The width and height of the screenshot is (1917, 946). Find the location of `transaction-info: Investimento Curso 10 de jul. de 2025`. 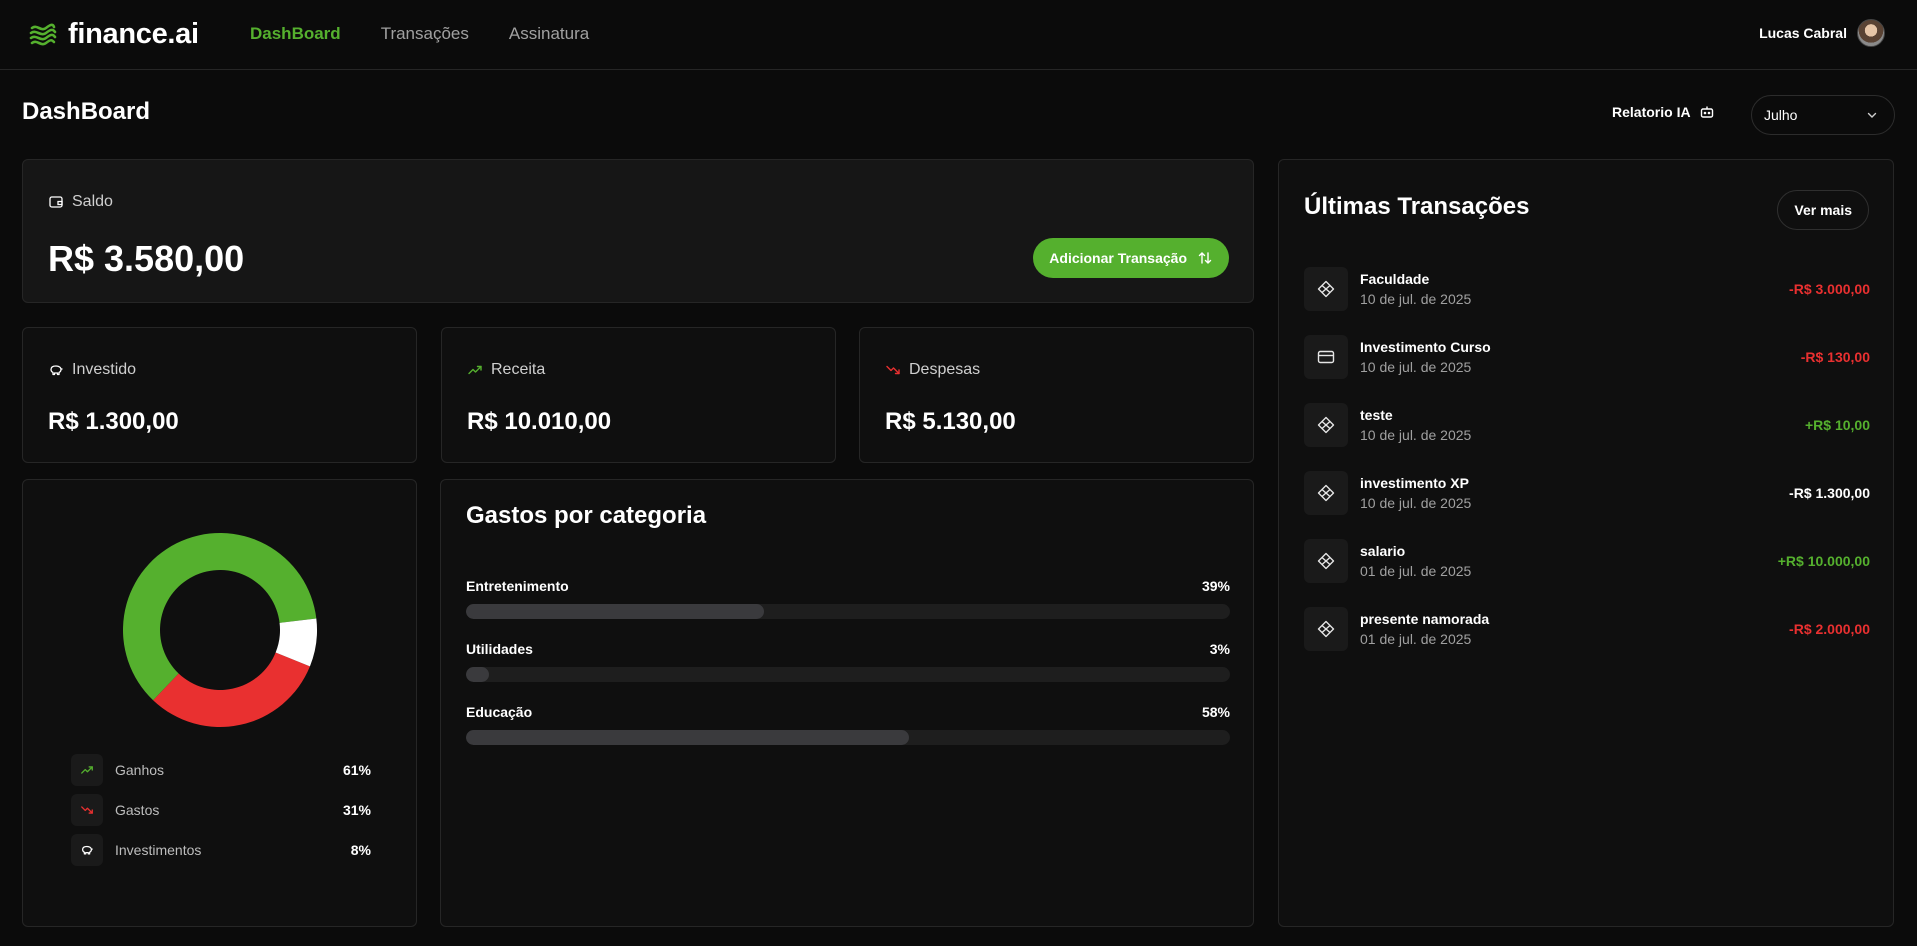

transaction-info: Investimento Curso 10 de jul. de 2025 is located at coordinates (1580, 357).